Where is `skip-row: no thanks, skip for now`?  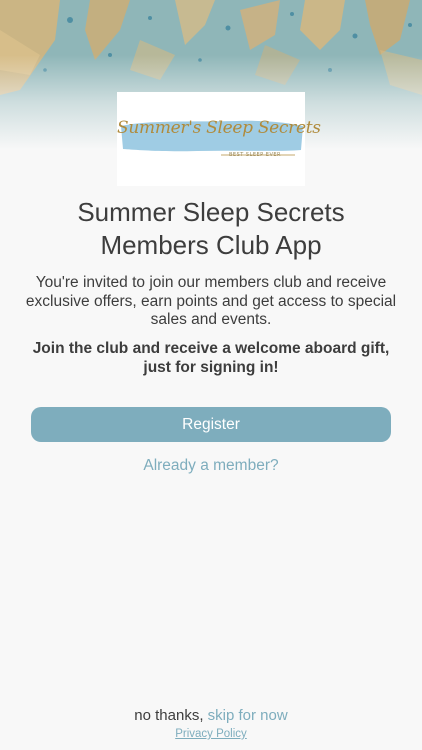
skip-row: no thanks, skip for now is located at coordinates (211, 715).